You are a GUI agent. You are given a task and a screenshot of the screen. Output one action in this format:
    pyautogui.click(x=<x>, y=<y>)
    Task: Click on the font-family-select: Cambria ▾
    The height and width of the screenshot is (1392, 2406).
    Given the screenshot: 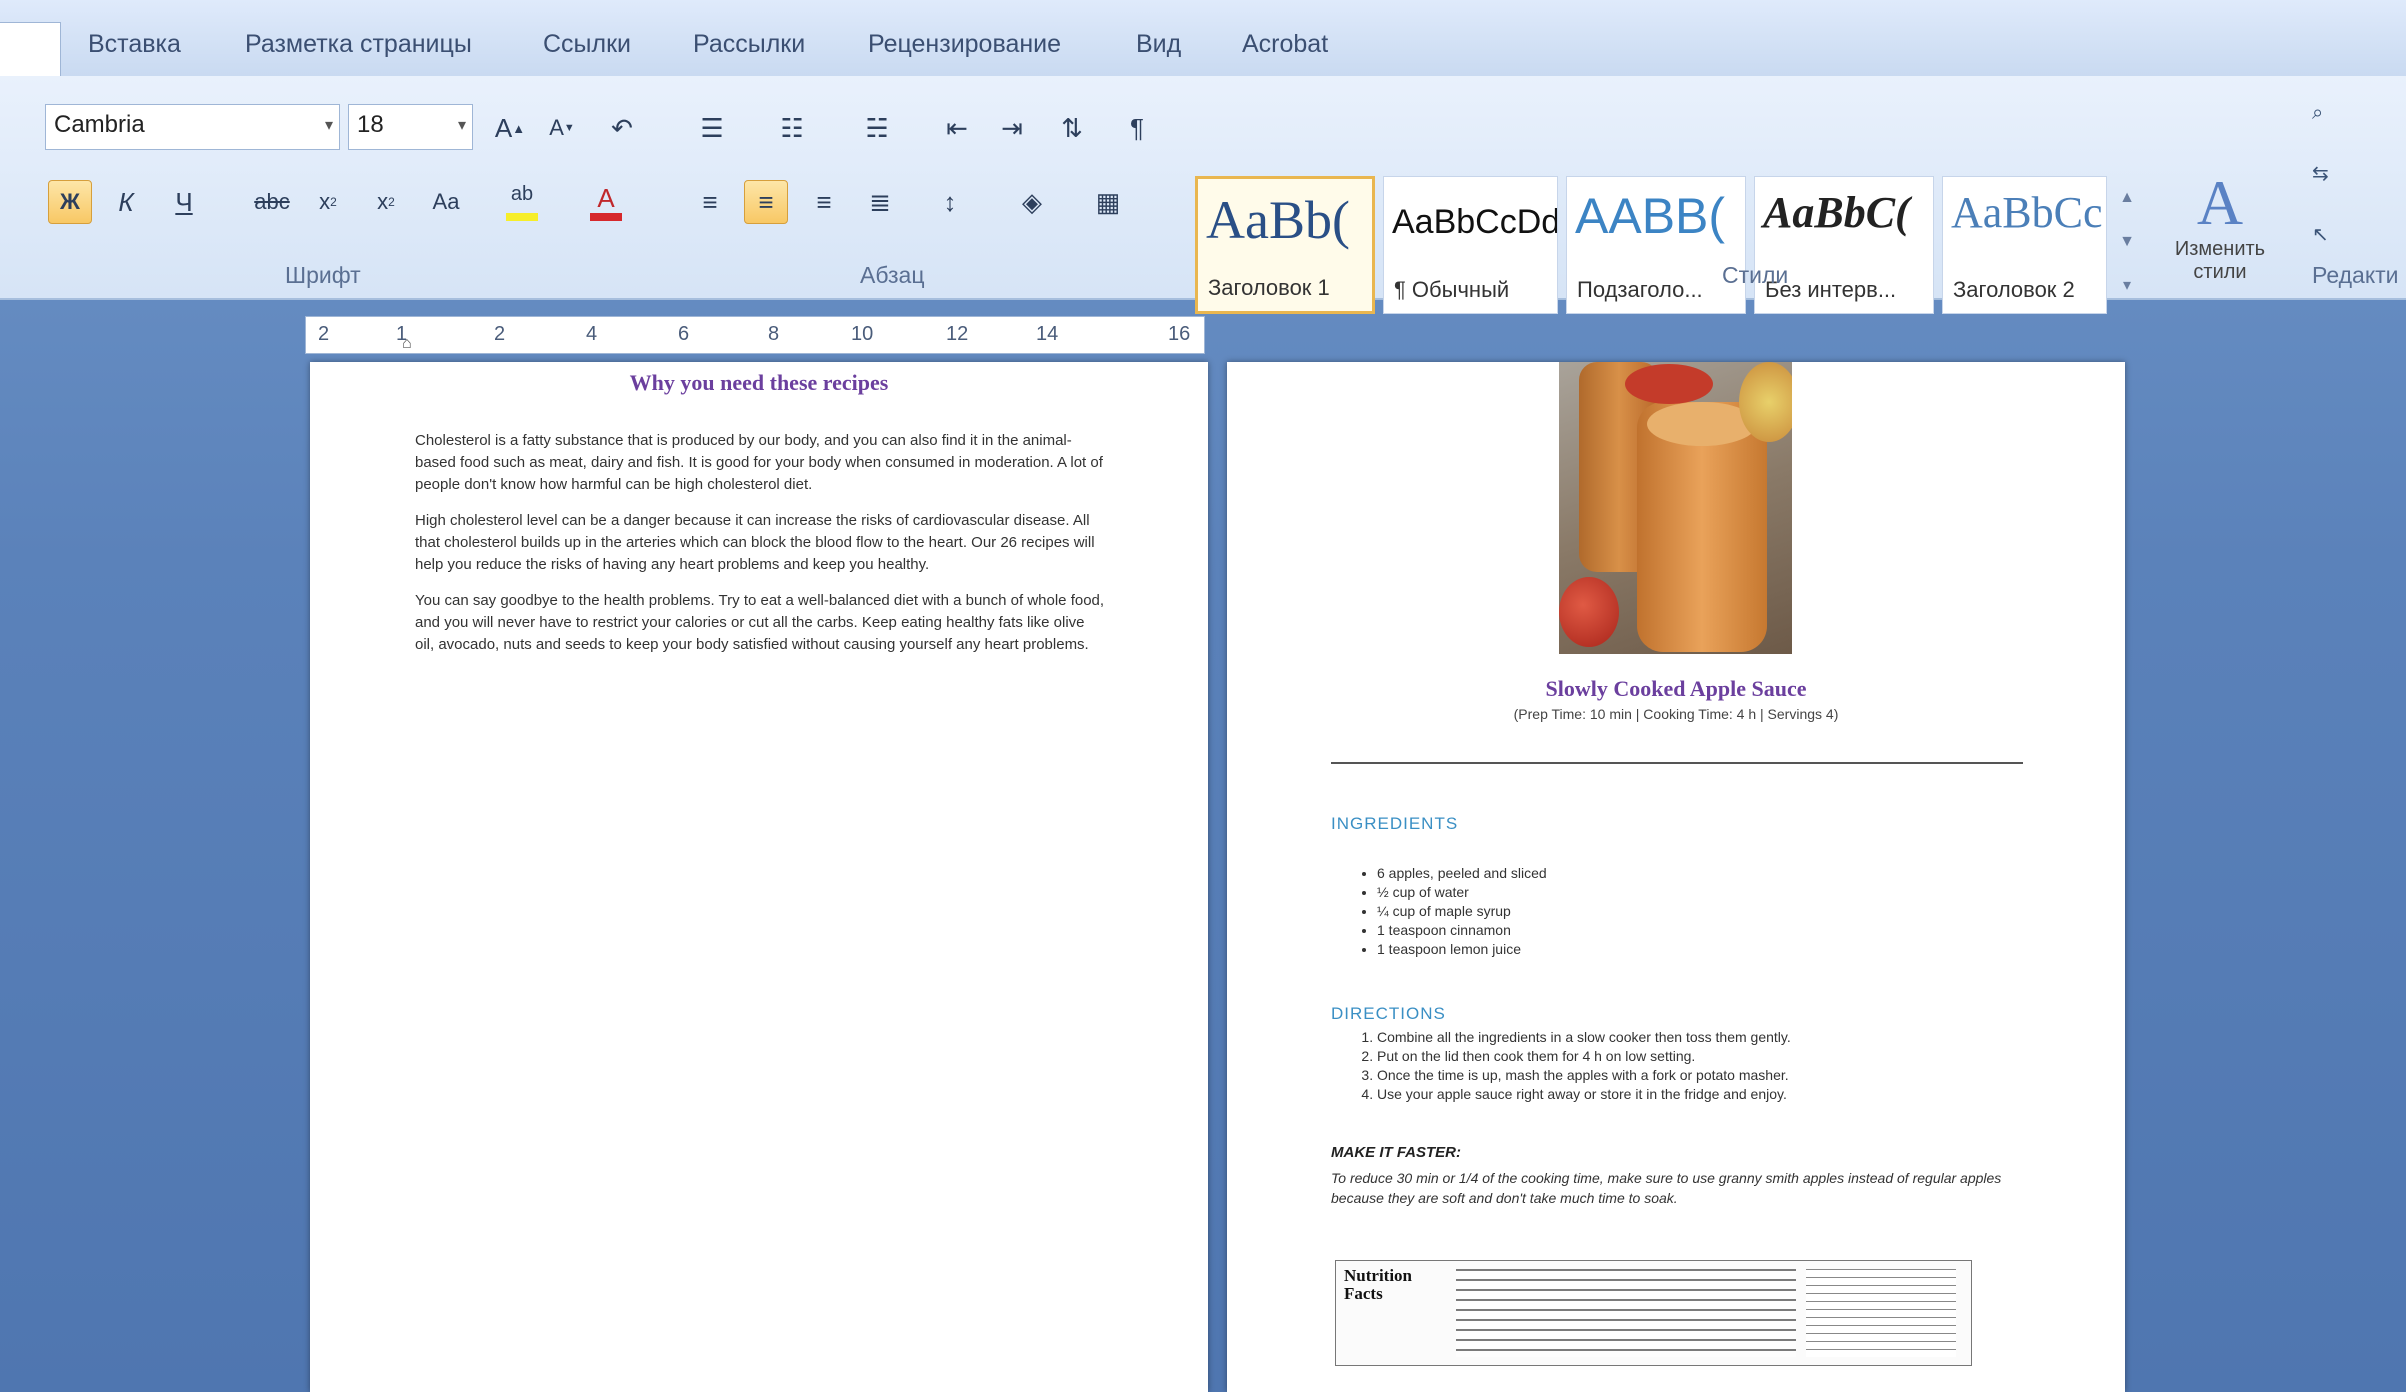 What is the action you would take?
    pyautogui.click(x=192, y=127)
    